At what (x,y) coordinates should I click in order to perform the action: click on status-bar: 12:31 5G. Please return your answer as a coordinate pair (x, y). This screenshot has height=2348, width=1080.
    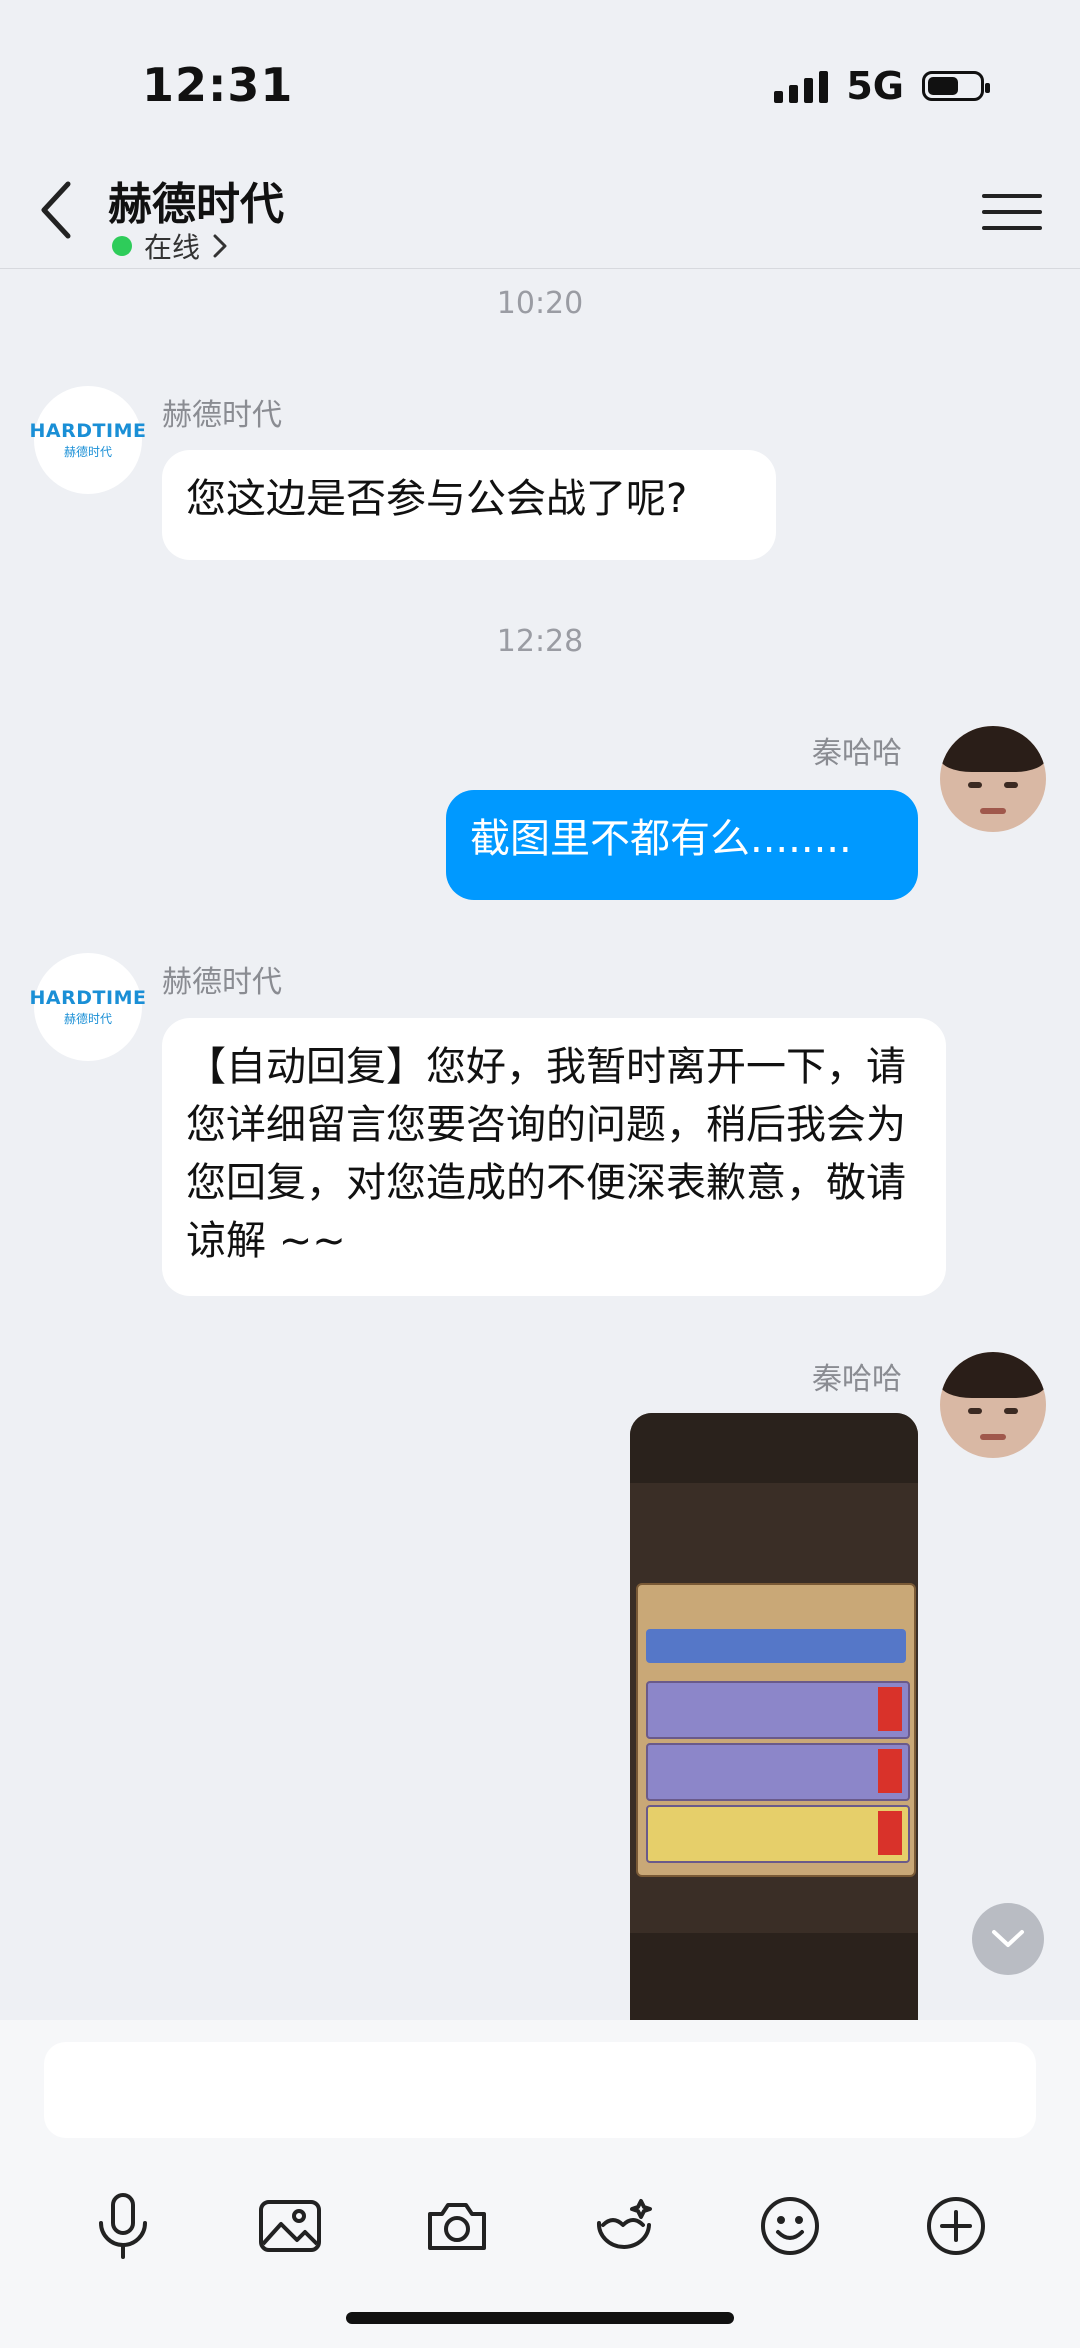
    Looking at the image, I should click on (540, 80).